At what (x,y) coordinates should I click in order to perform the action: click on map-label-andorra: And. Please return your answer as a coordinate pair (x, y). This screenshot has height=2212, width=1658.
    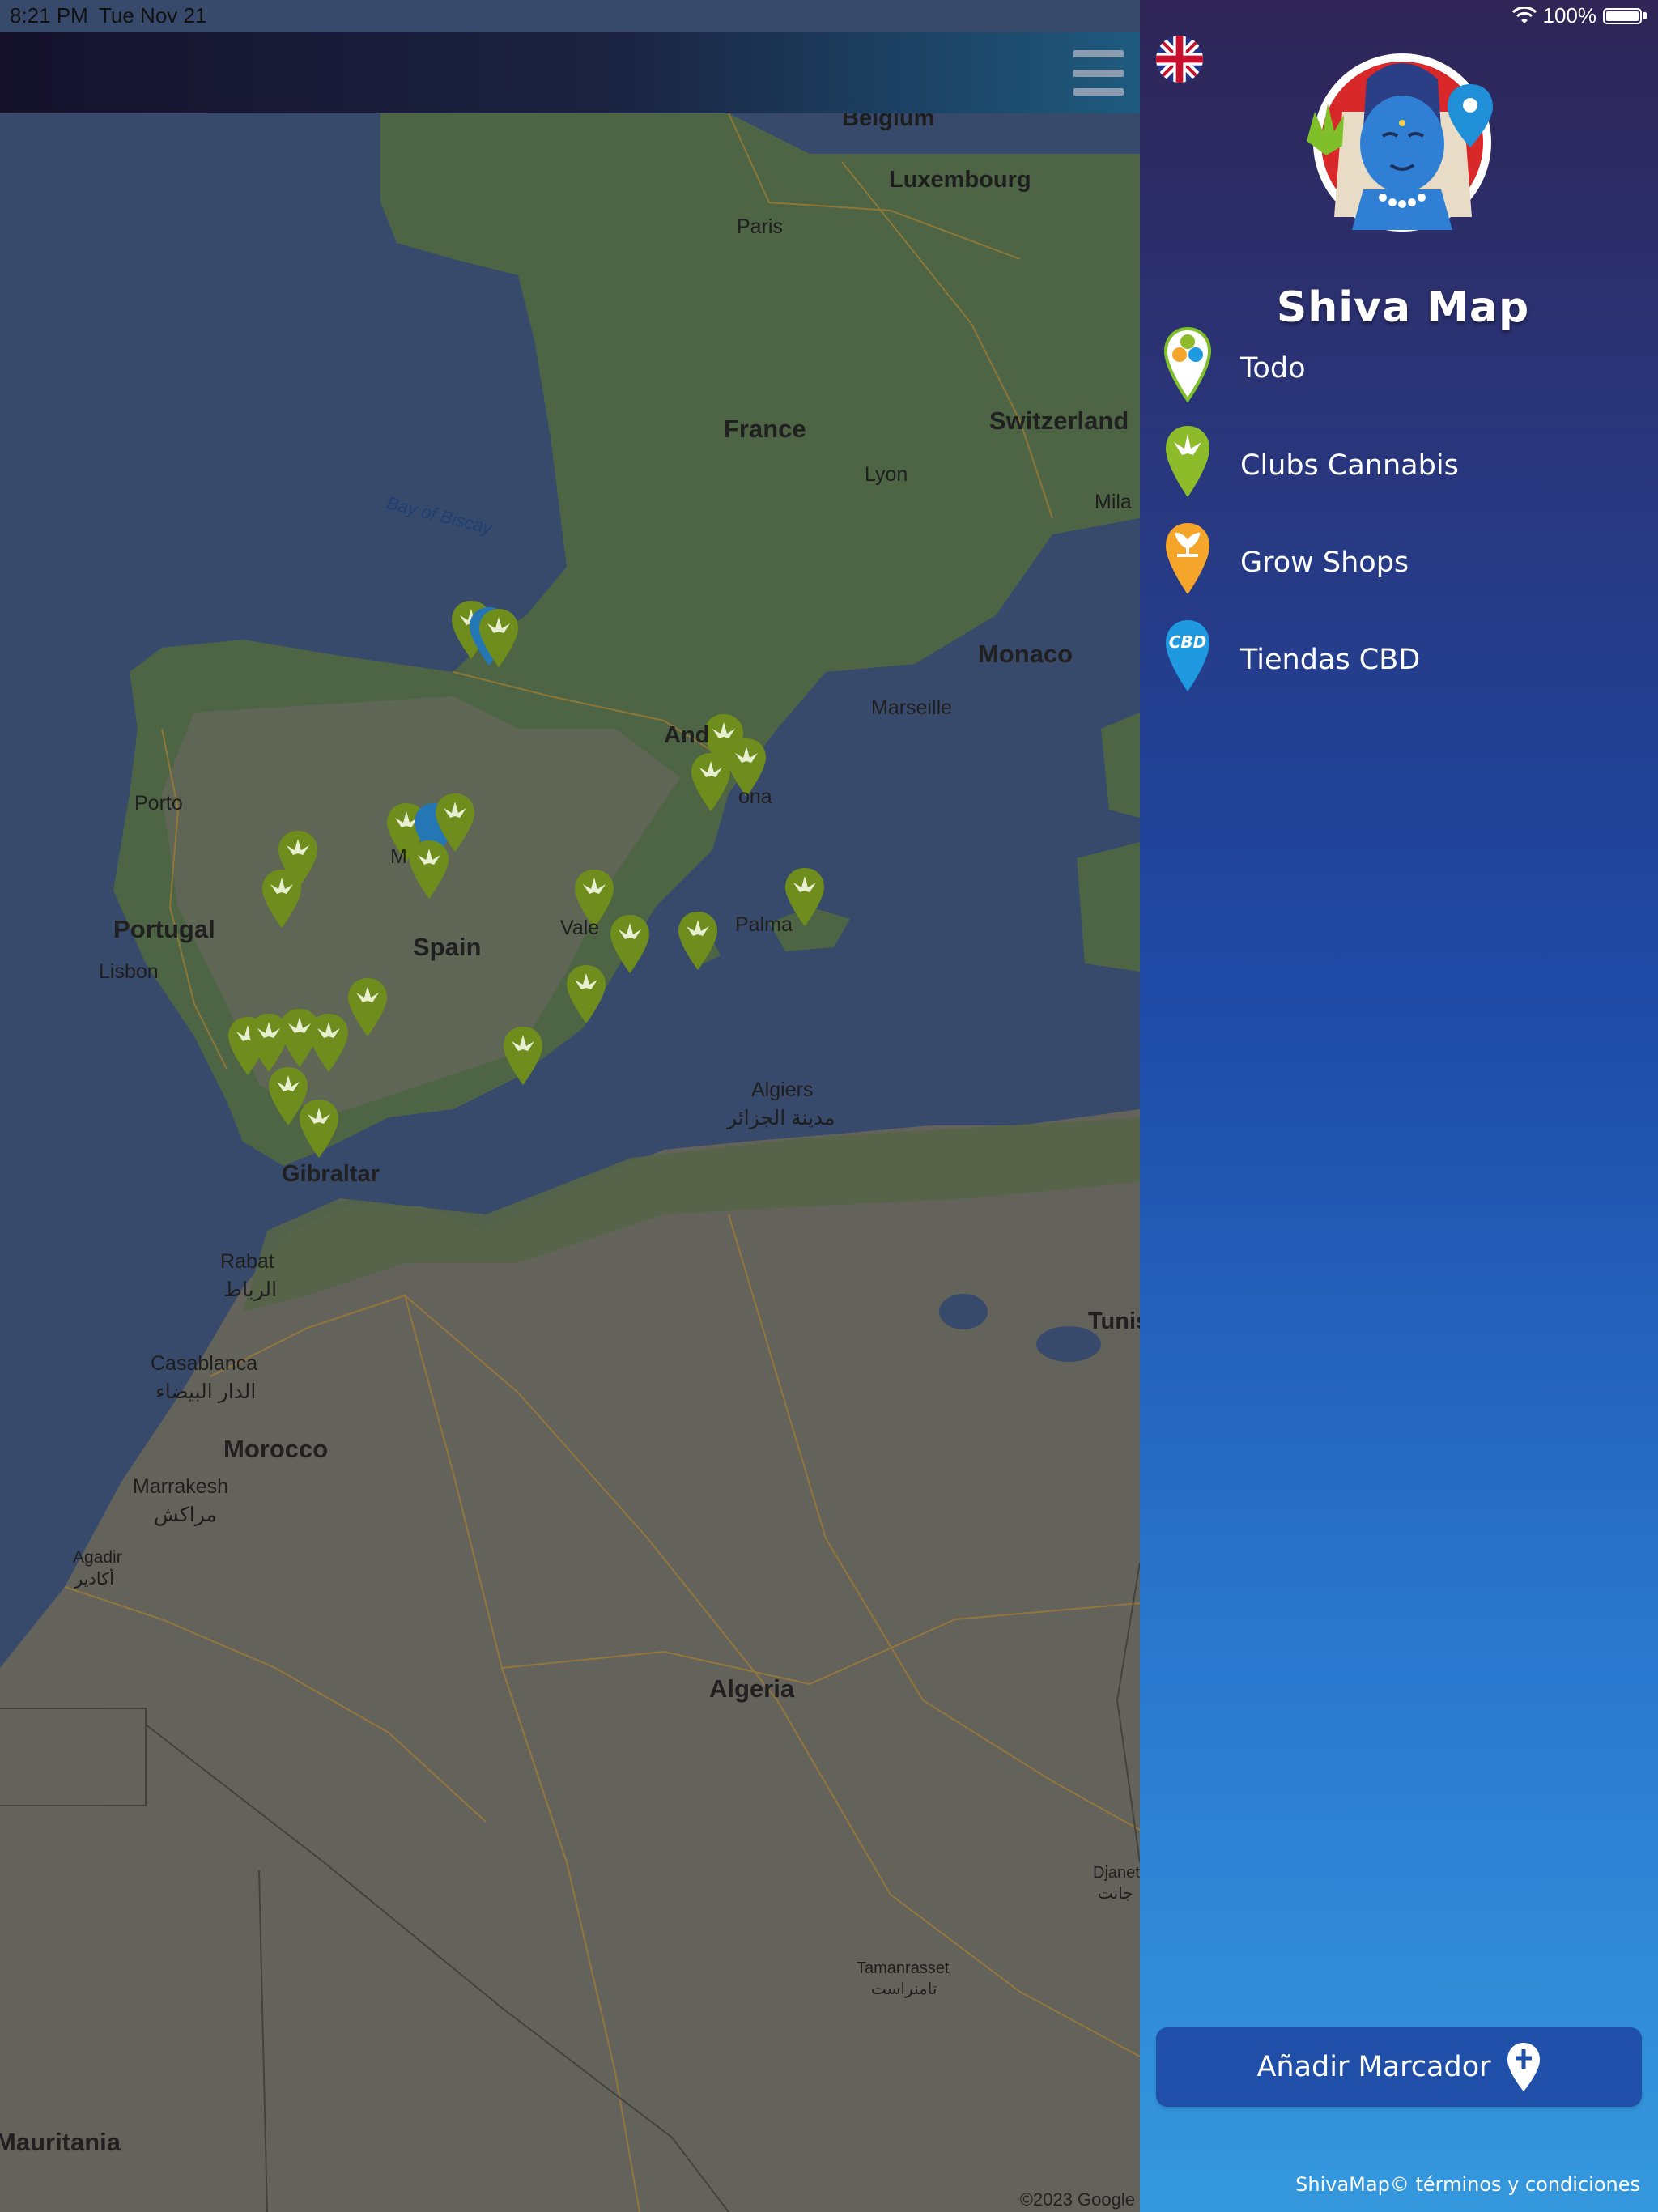
    Looking at the image, I should click on (687, 735).